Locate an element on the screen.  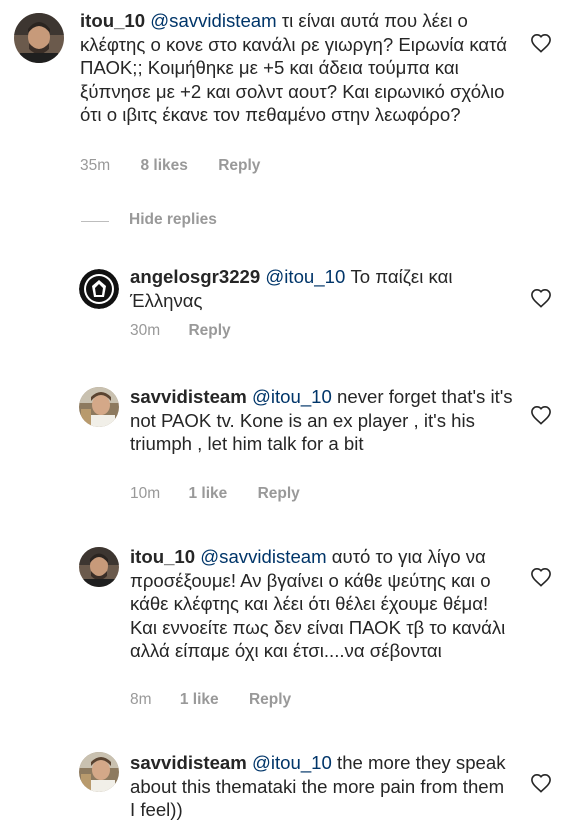
comment-meta: 35m 8 likes Reply is located at coordinates (170, 166).